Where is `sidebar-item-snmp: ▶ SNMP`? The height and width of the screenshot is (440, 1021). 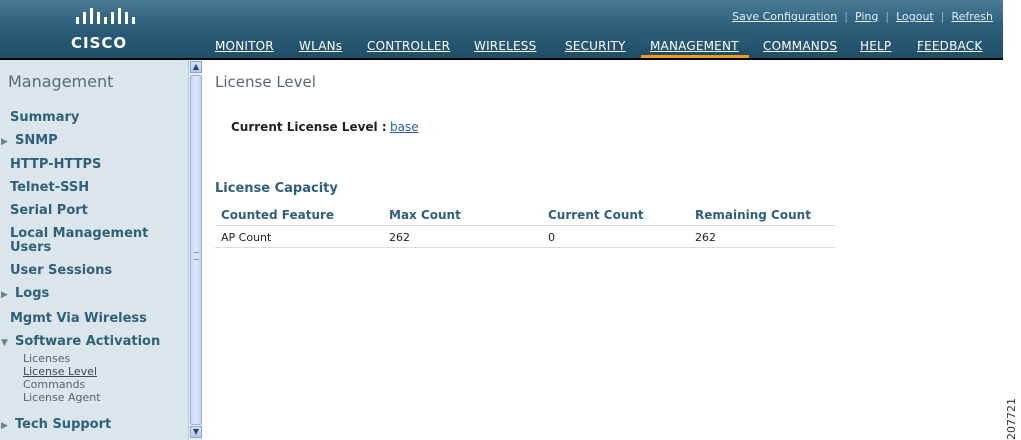
sidebar-item-snmp: ▶ SNMP is located at coordinates (29, 140).